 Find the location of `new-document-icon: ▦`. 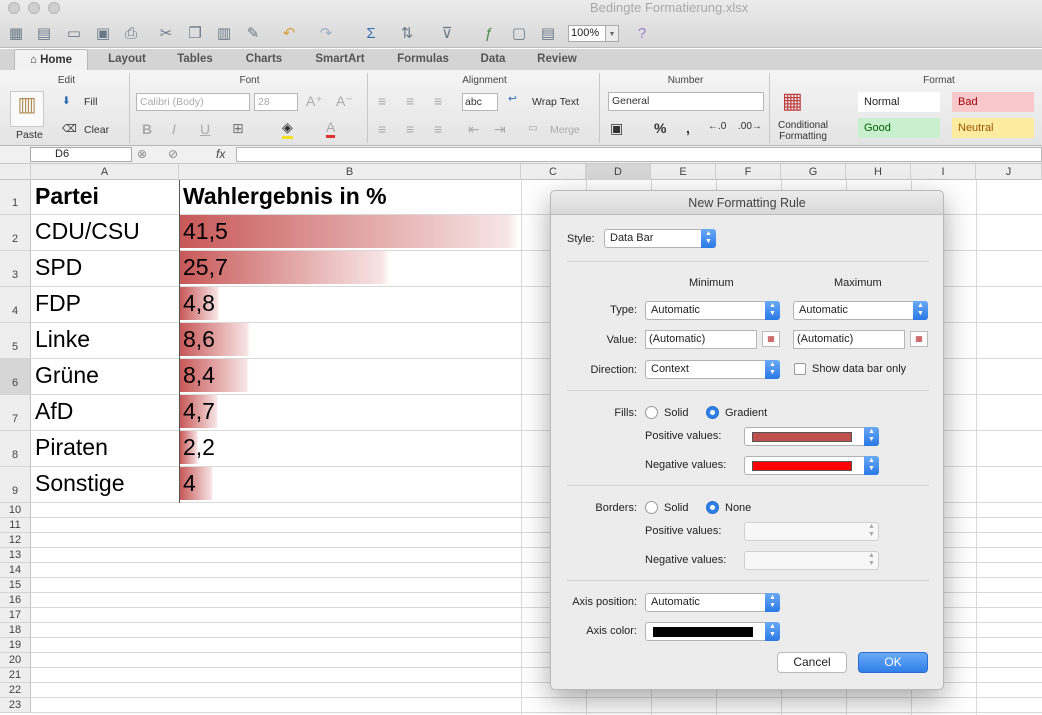

new-document-icon: ▦ is located at coordinates (16, 33).